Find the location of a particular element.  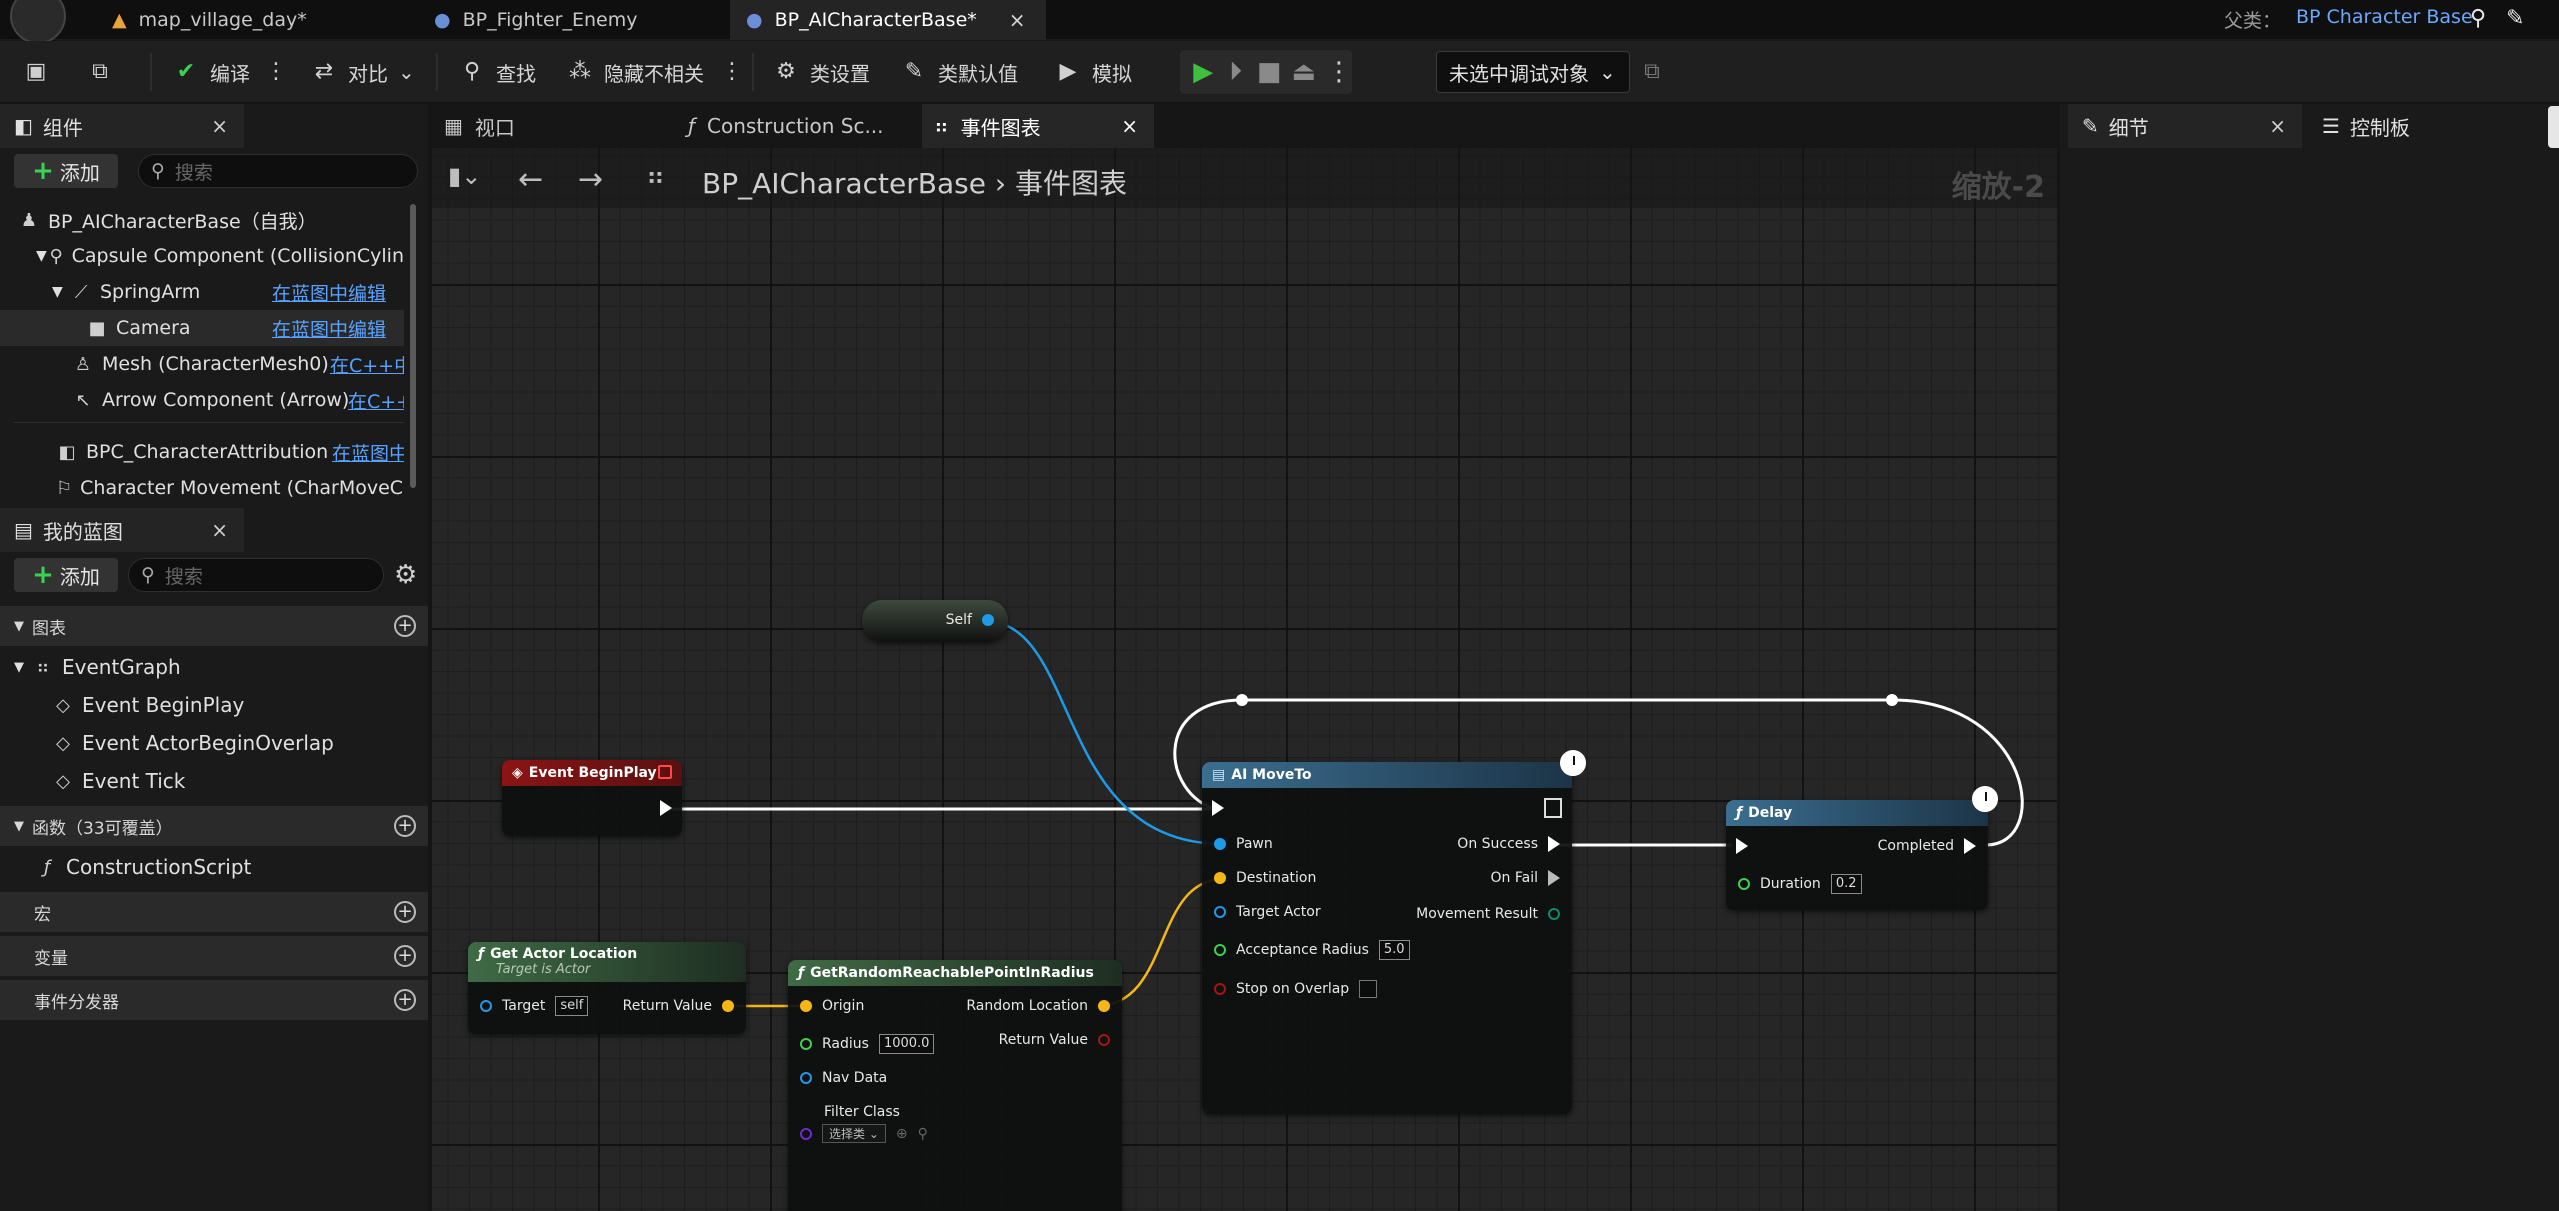

origin-pin: Origin is located at coordinates (832, 1006).